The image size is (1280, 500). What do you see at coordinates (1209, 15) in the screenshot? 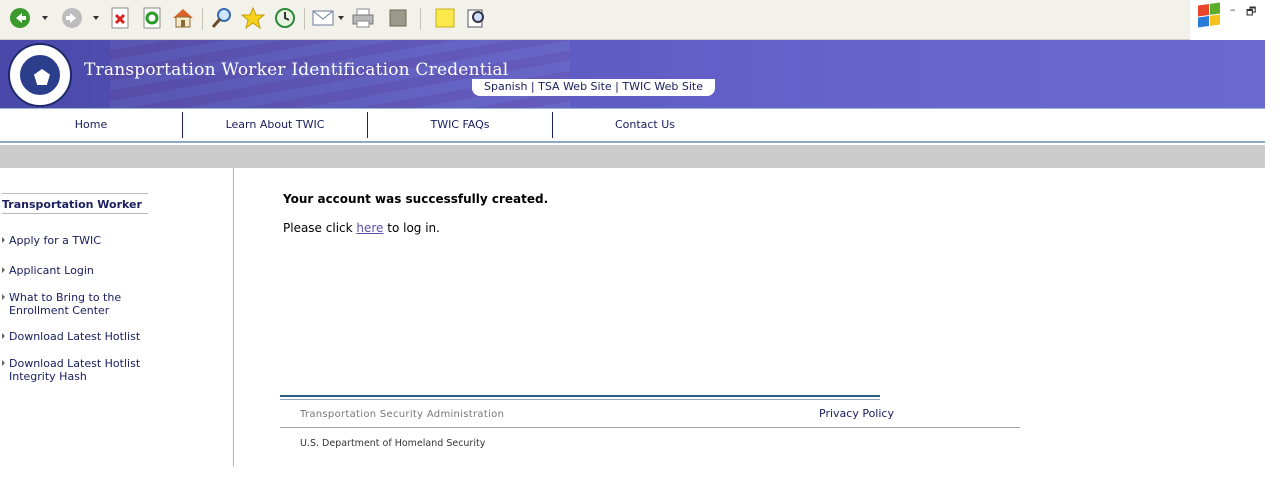
I see `windows-logo-icon` at bounding box center [1209, 15].